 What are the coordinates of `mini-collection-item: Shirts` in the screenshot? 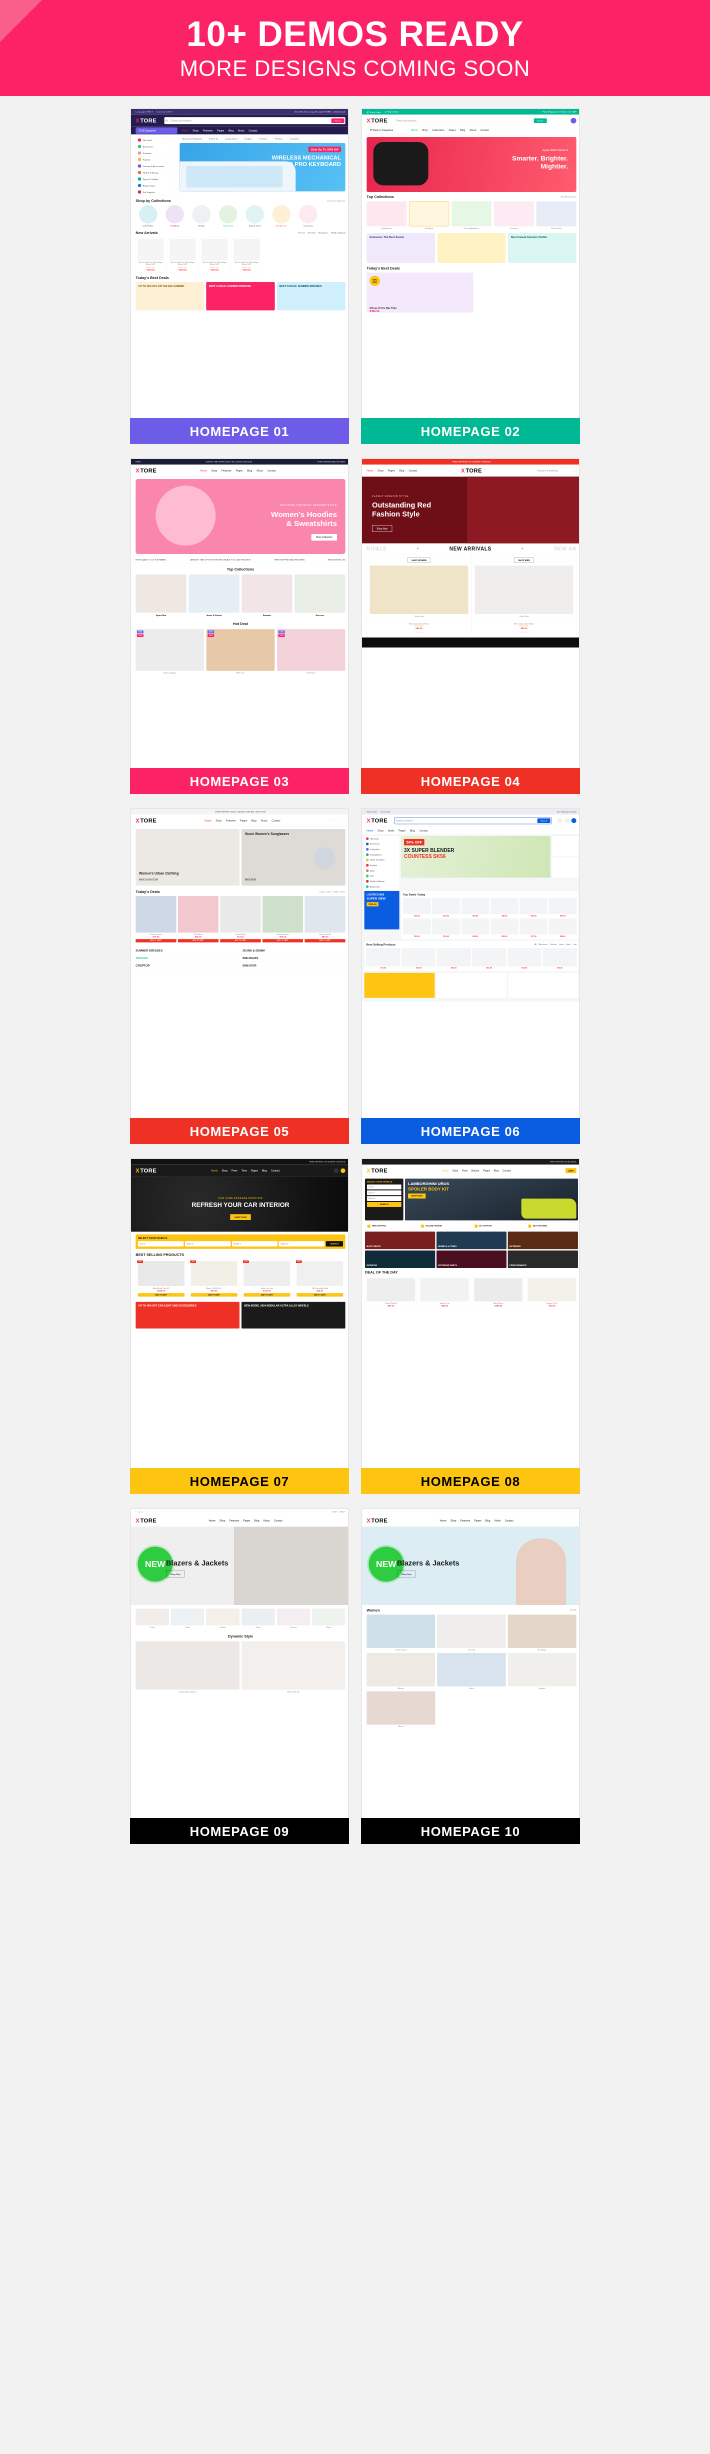 It's located at (187, 1618).